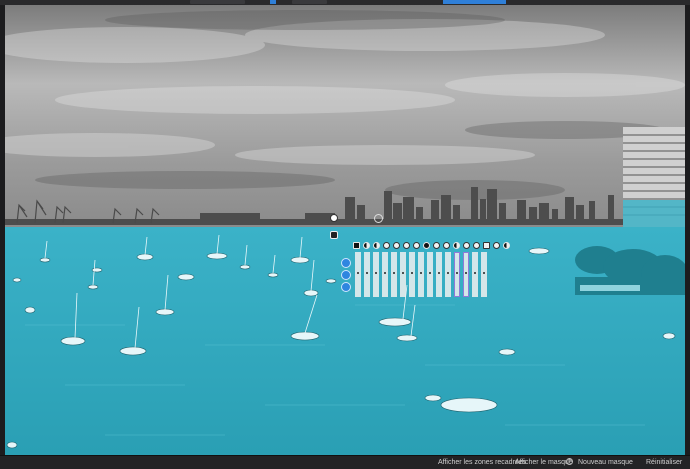  I want to click on mask-tool-row, so click(431, 246).